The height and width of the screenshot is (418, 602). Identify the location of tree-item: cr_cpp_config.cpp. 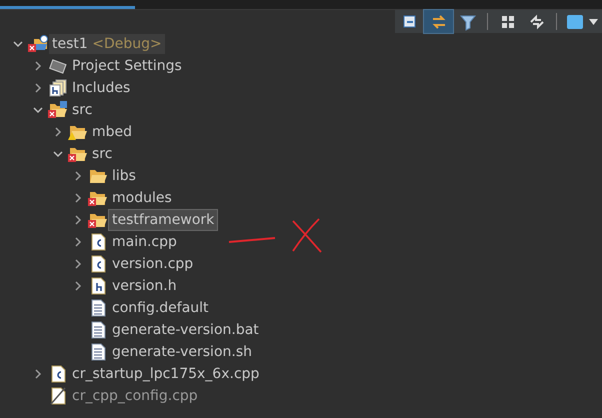
(135, 396).